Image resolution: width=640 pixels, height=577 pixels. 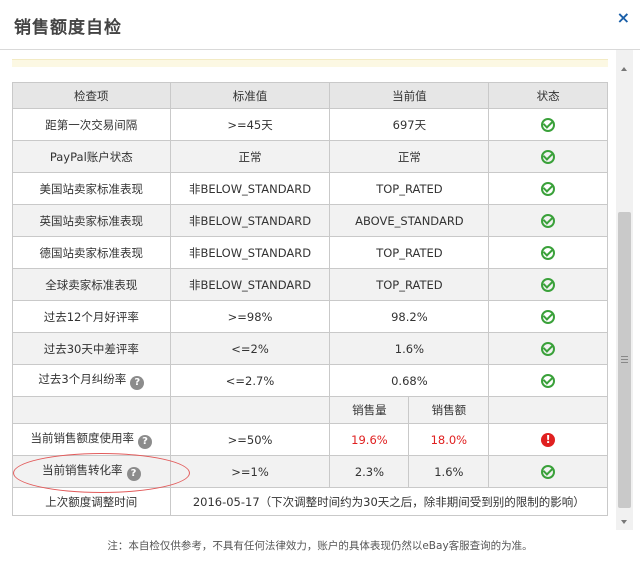 I want to click on table-row: 过去12个月好评率 >=98% 98.2%, so click(x=310, y=316).